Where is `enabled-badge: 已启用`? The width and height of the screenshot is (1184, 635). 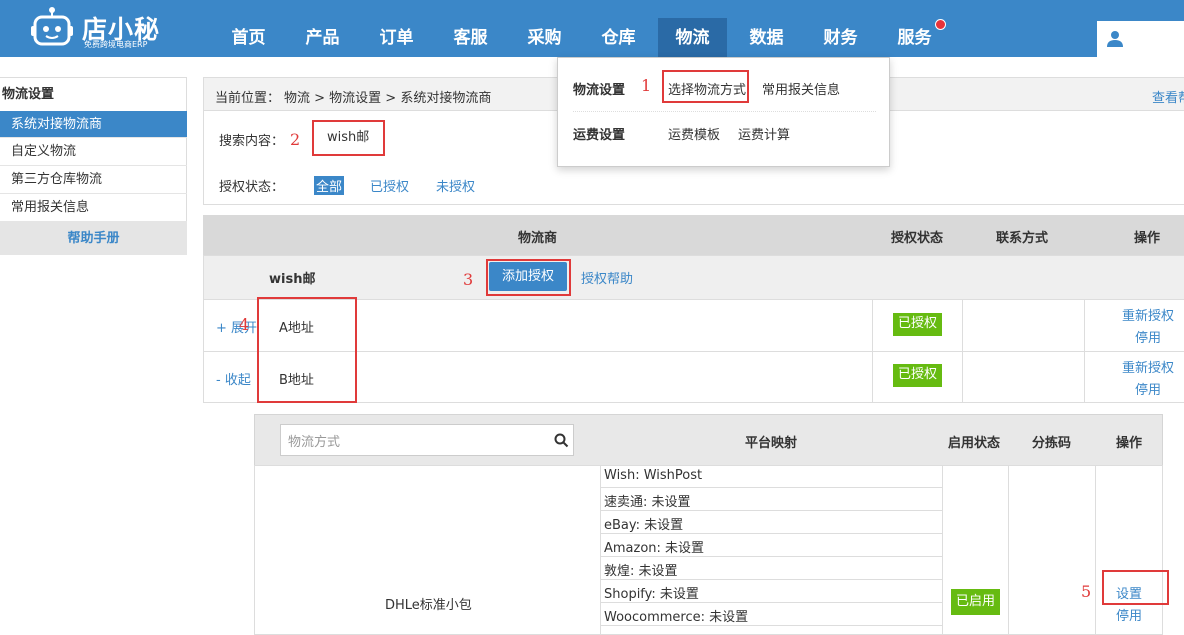
enabled-badge: 已启用 is located at coordinates (975, 602).